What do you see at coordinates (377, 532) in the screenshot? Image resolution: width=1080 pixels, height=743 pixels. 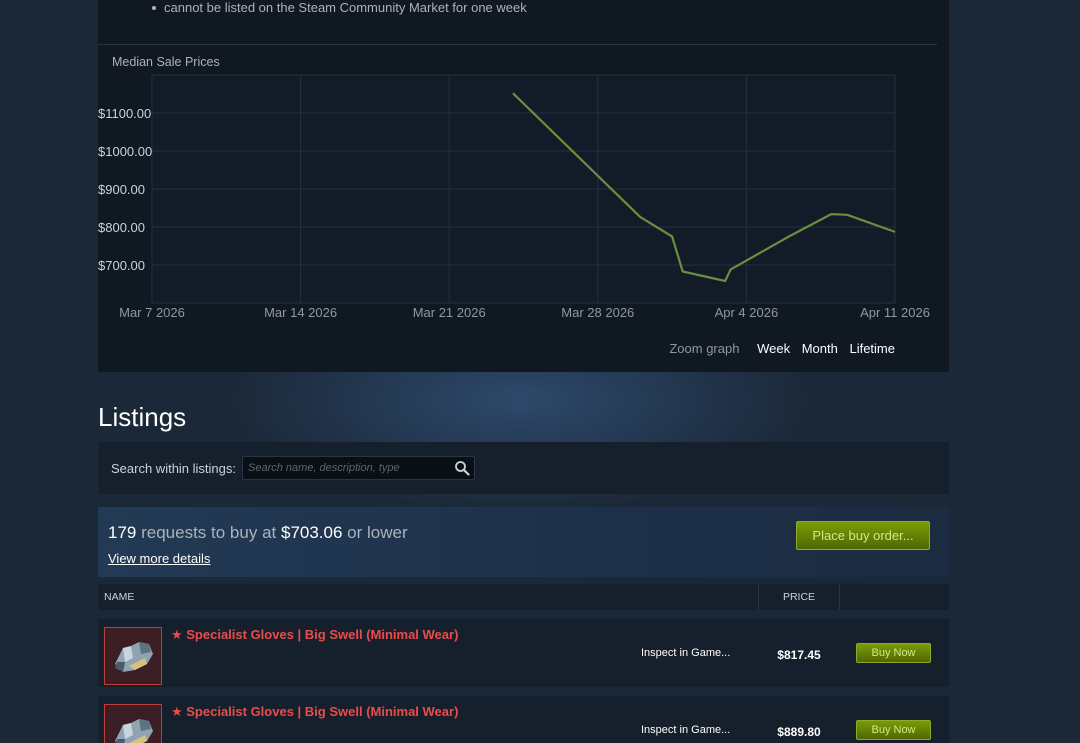 I see `buy-request-suffix: or lower` at bounding box center [377, 532].